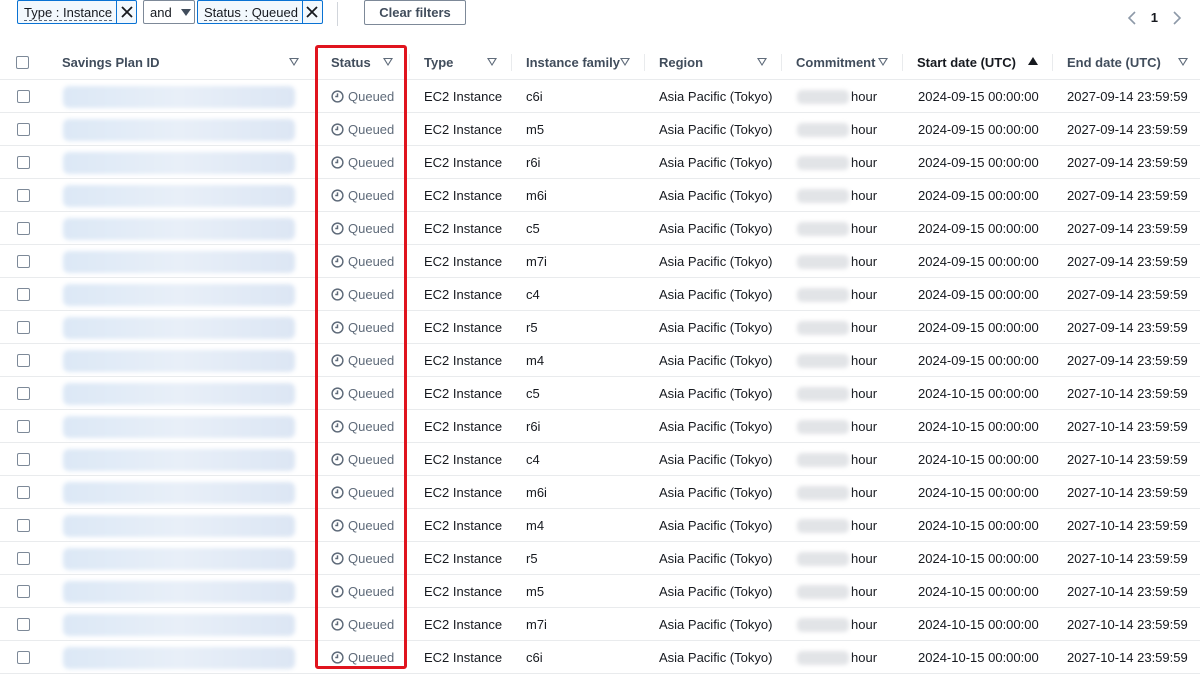 The height and width of the screenshot is (675, 1200). I want to click on column-header-label: Region, so click(681, 62).